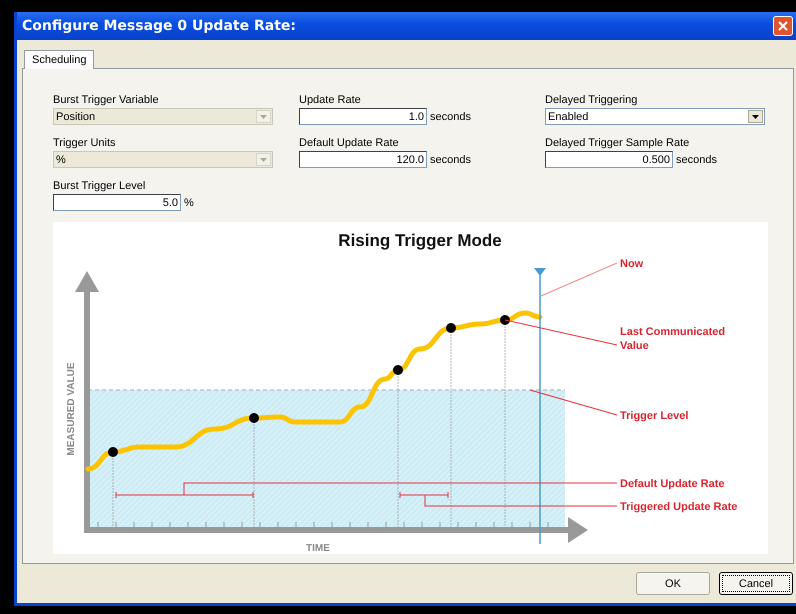 The width and height of the screenshot is (796, 614). Describe the element at coordinates (756, 583) in the screenshot. I see `dialog-button: Cancel` at that location.